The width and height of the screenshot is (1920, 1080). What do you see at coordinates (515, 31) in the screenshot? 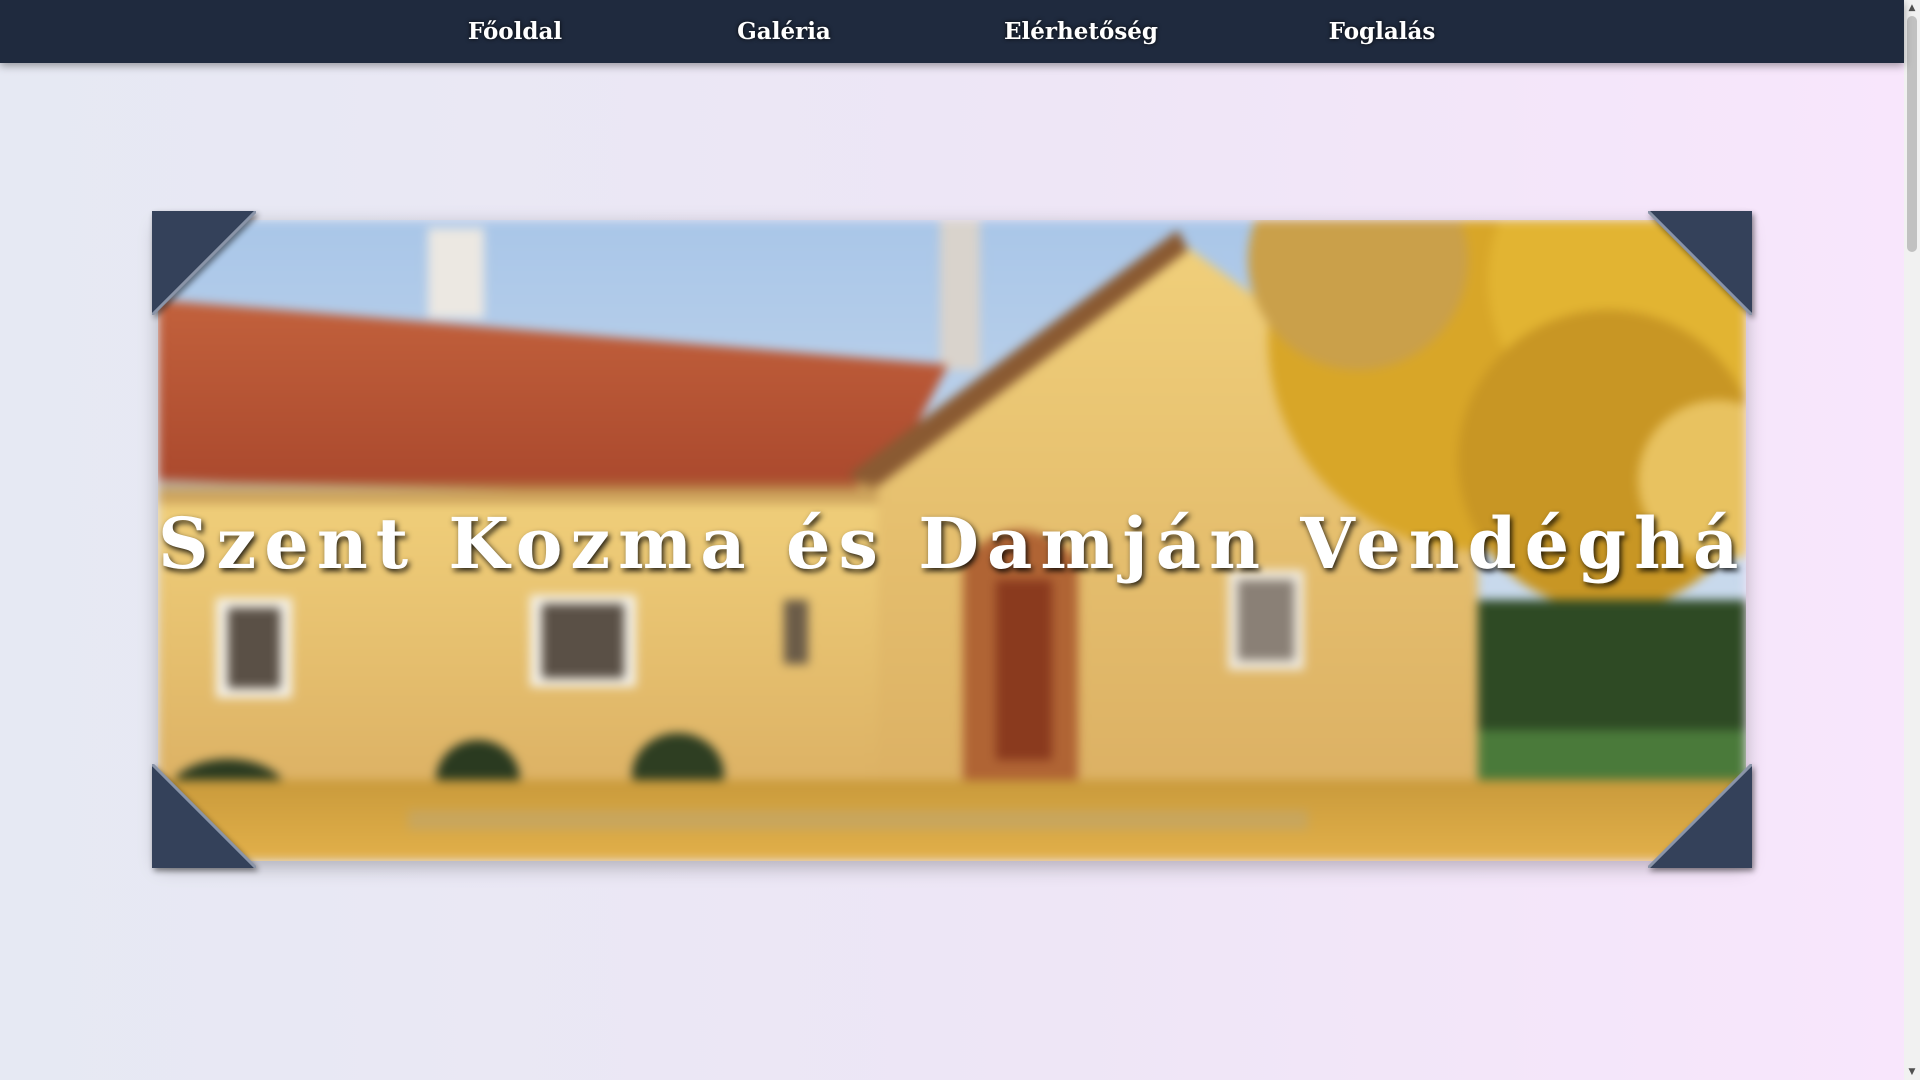
I see `nav-link-home: Főoldal` at bounding box center [515, 31].